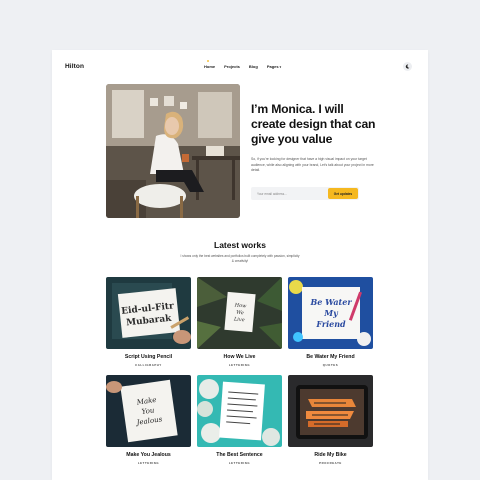 This screenshot has height=480, width=480. What do you see at coordinates (305, 193) in the screenshot?
I see `subscribe-form: Your email address... Get updates` at bounding box center [305, 193].